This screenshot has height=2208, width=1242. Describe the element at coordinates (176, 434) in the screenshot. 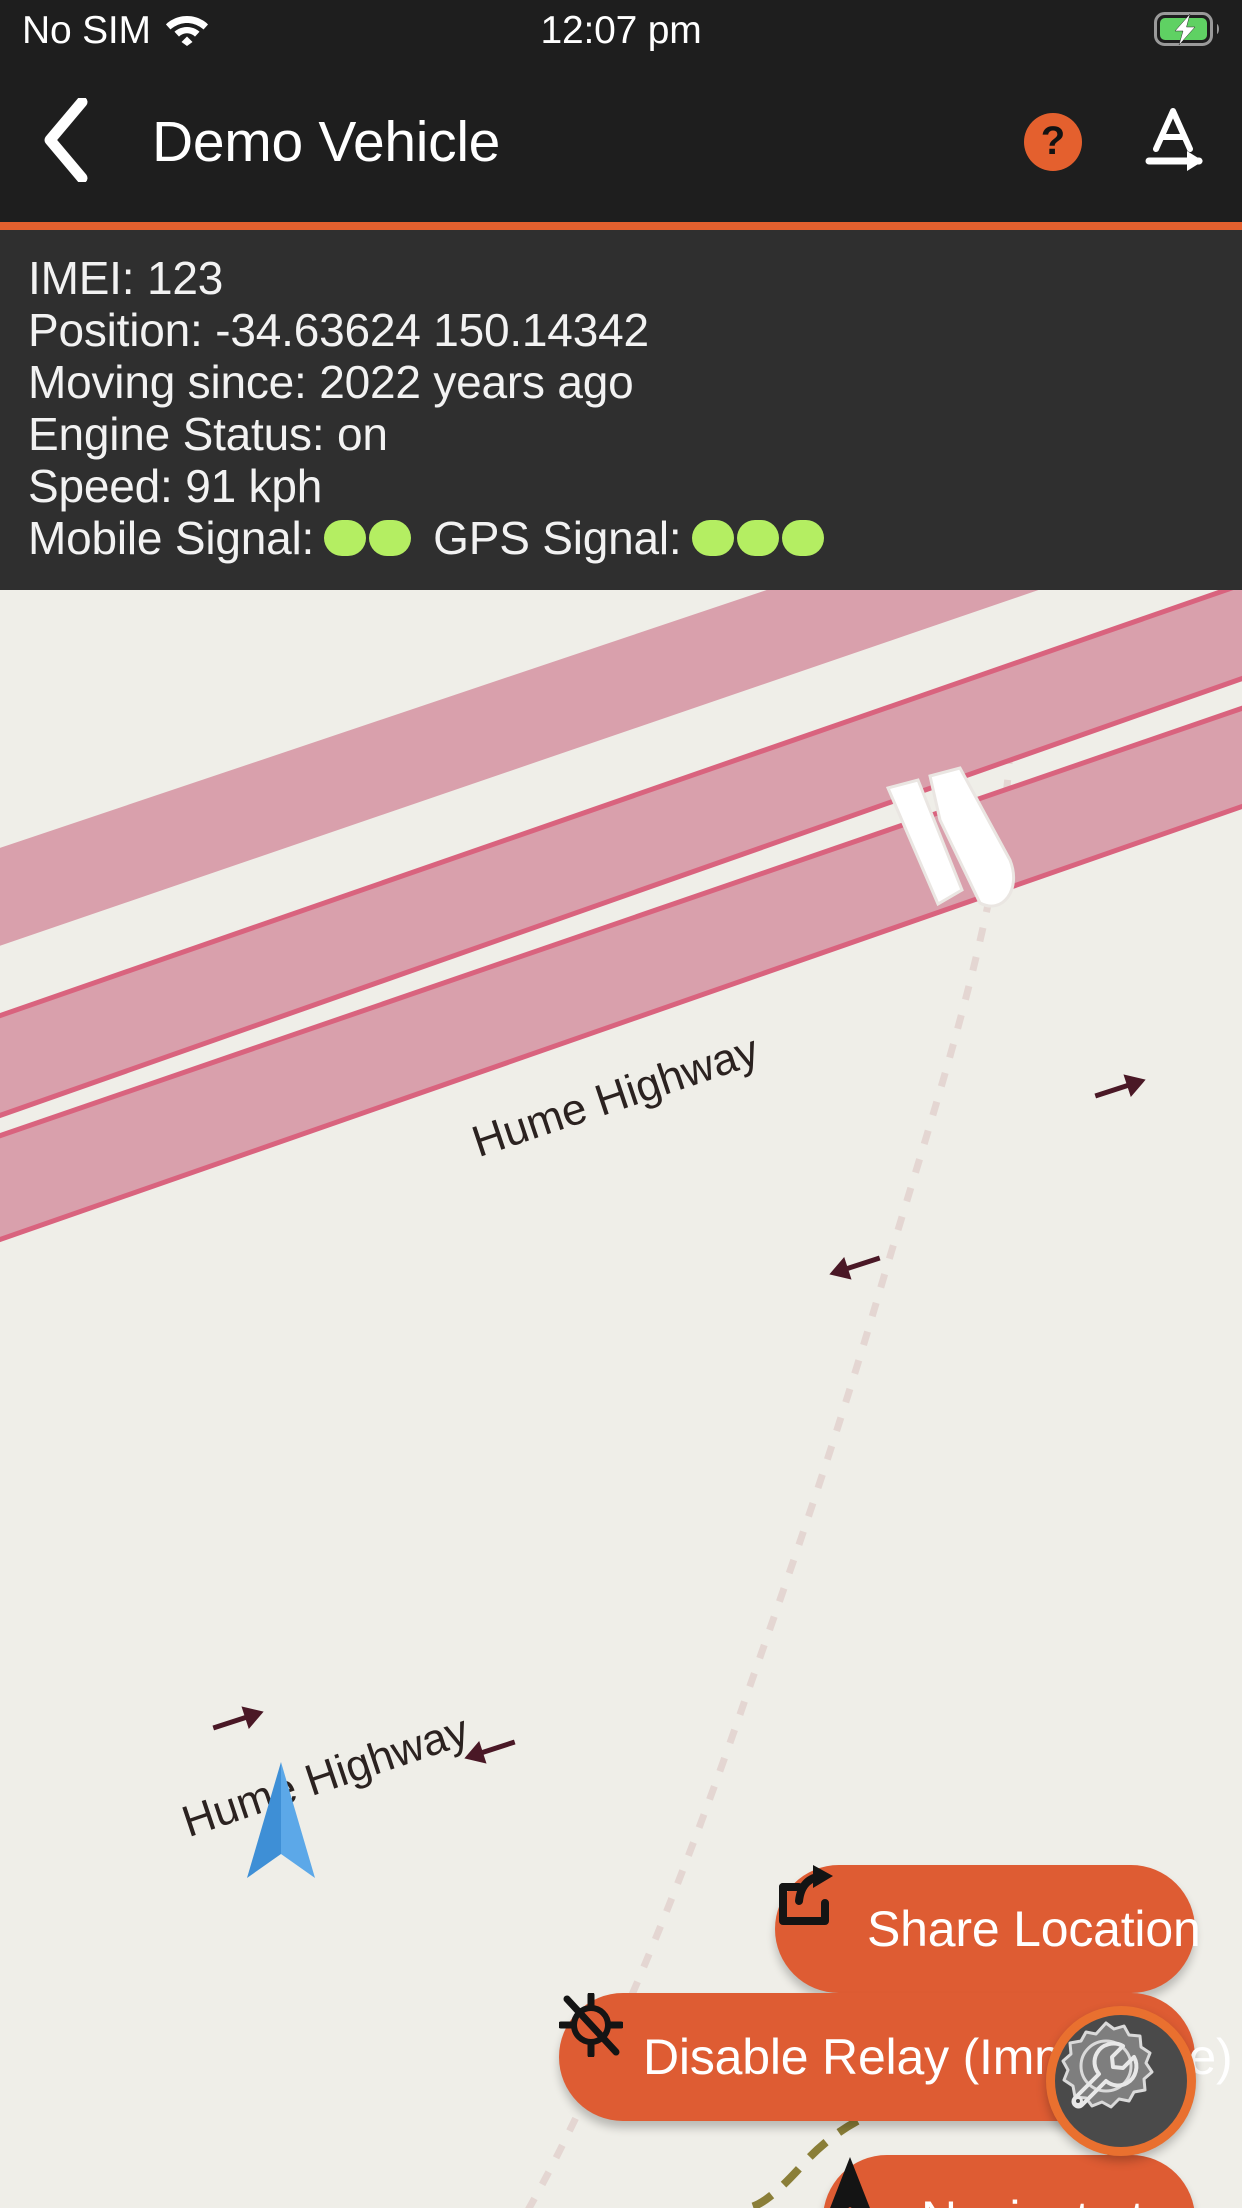

I see `engine-status-label: Engine Status:` at that location.